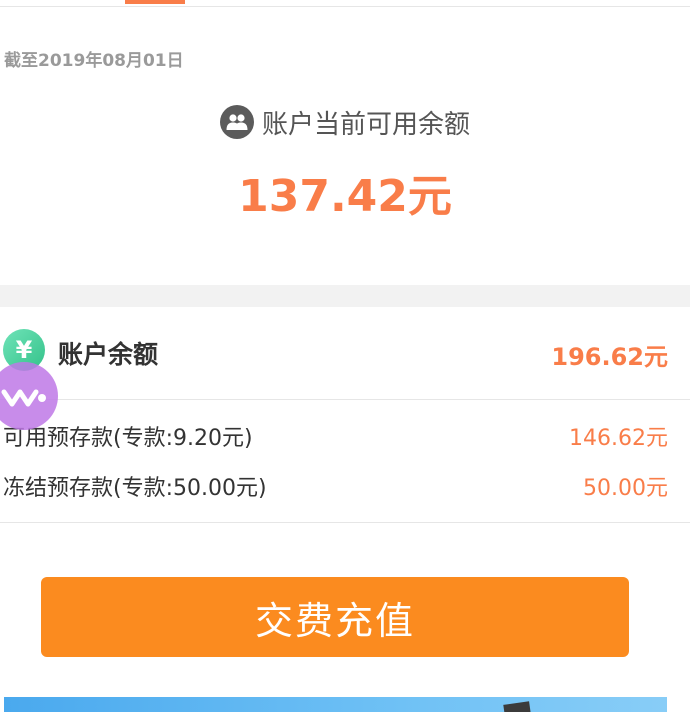 The image size is (690, 712). What do you see at coordinates (236, 122) in the screenshot?
I see `people-icon` at bounding box center [236, 122].